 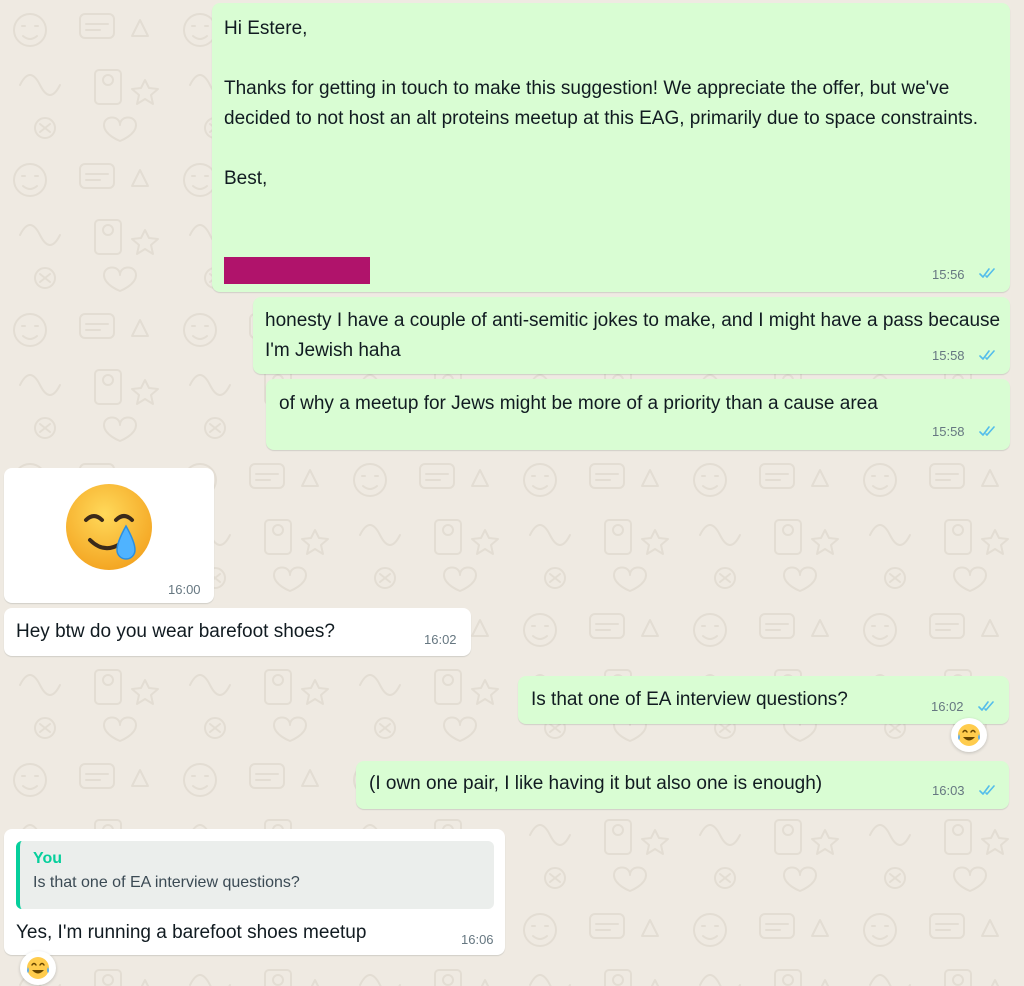 I want to click on message-timestamp: 16:06, so click(x=477, y=939).